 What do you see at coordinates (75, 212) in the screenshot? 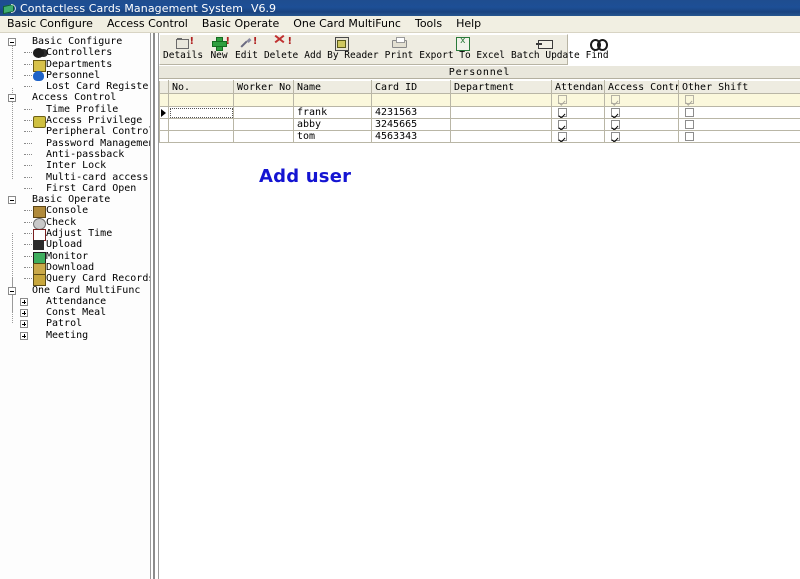
I see `tree-item-console: Console` at bounding box center [75, 212].